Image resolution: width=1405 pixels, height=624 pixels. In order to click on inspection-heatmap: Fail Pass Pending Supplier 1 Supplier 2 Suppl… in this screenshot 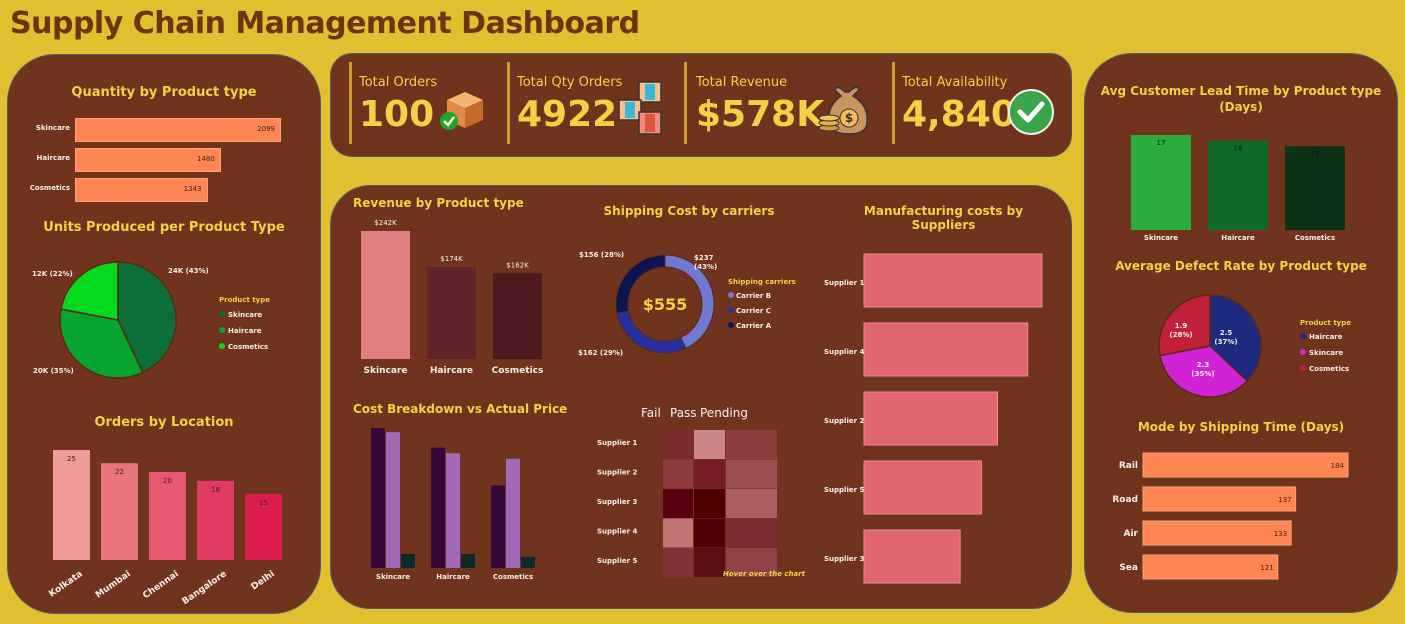, I will do `click(701, 498)`.